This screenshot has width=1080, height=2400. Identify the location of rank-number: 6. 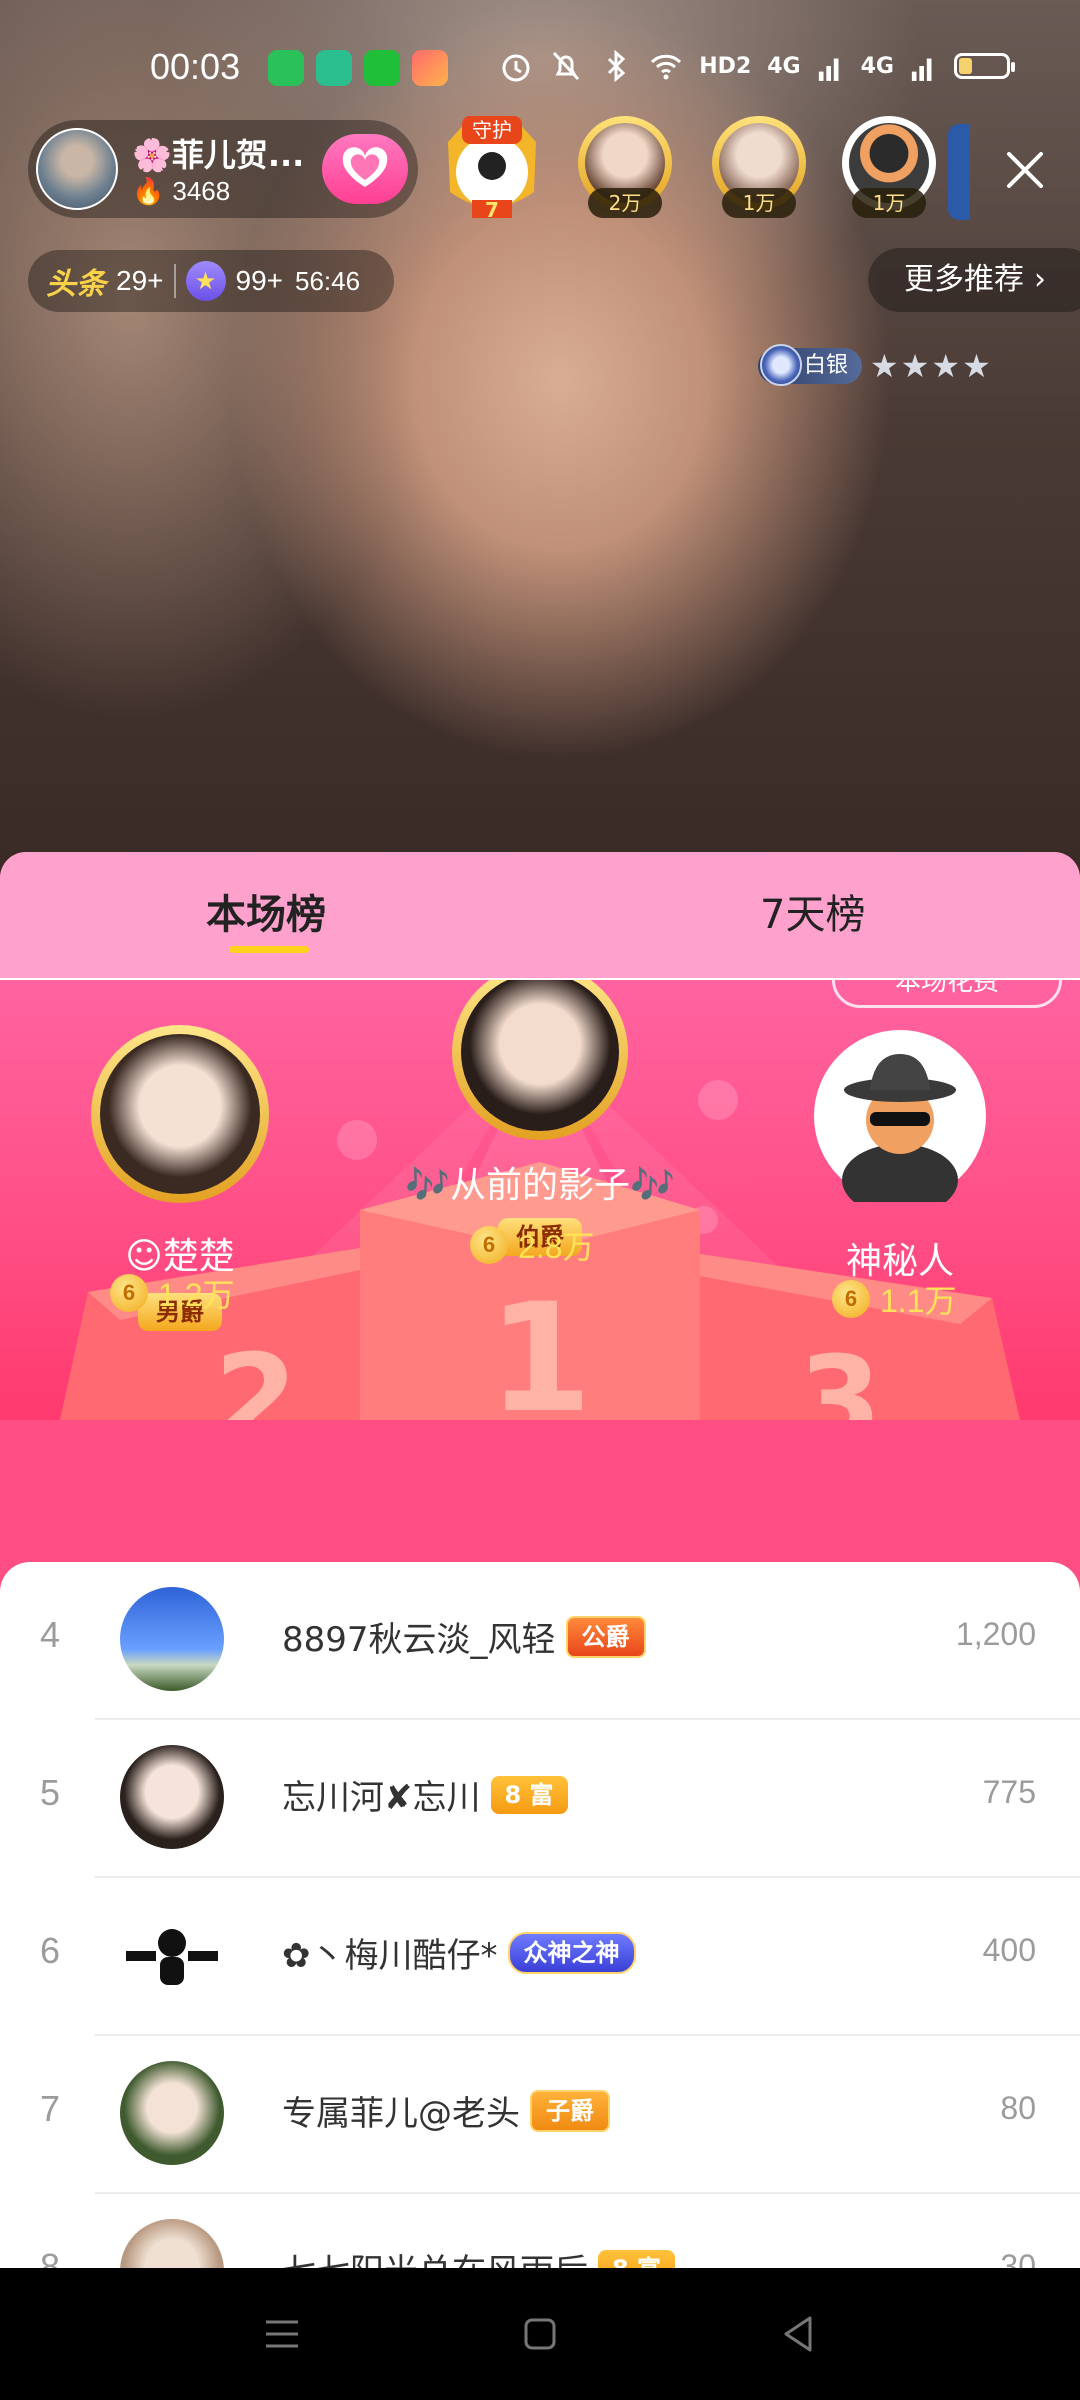
(50, 1950).